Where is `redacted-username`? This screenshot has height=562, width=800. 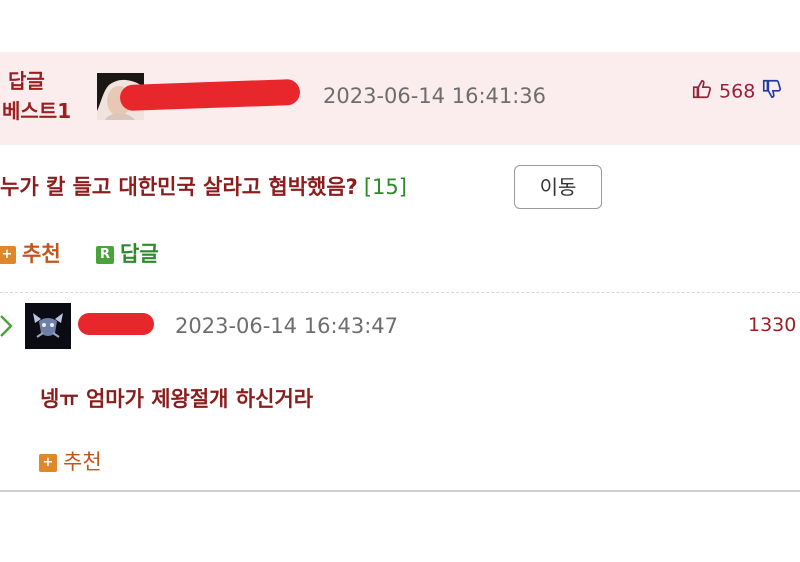
redacted-username is located at coordinates (116, 324).